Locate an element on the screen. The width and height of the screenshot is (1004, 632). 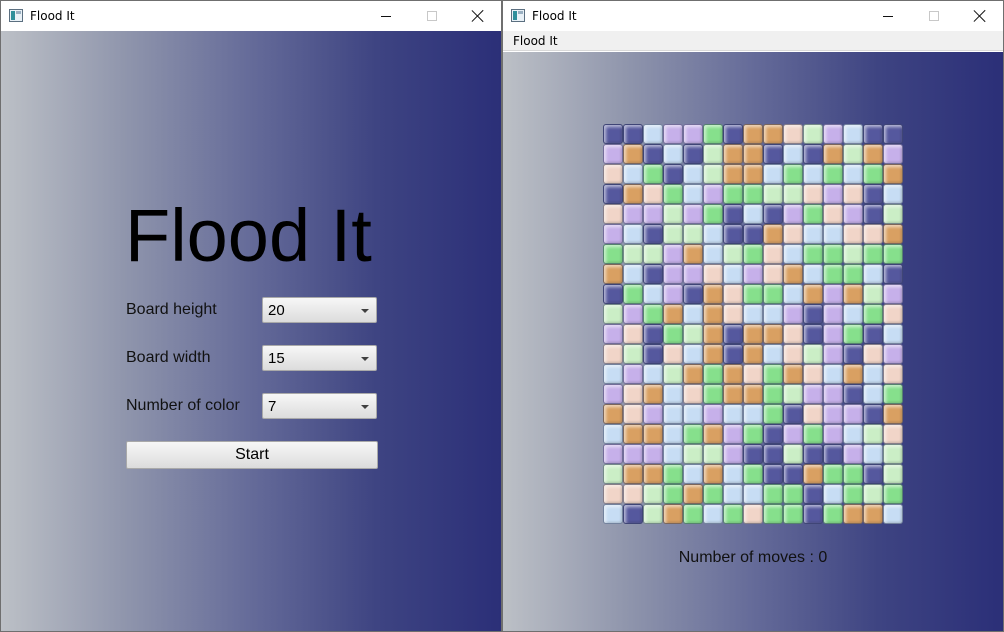
minimize-button is located at coordinates (888, 16).